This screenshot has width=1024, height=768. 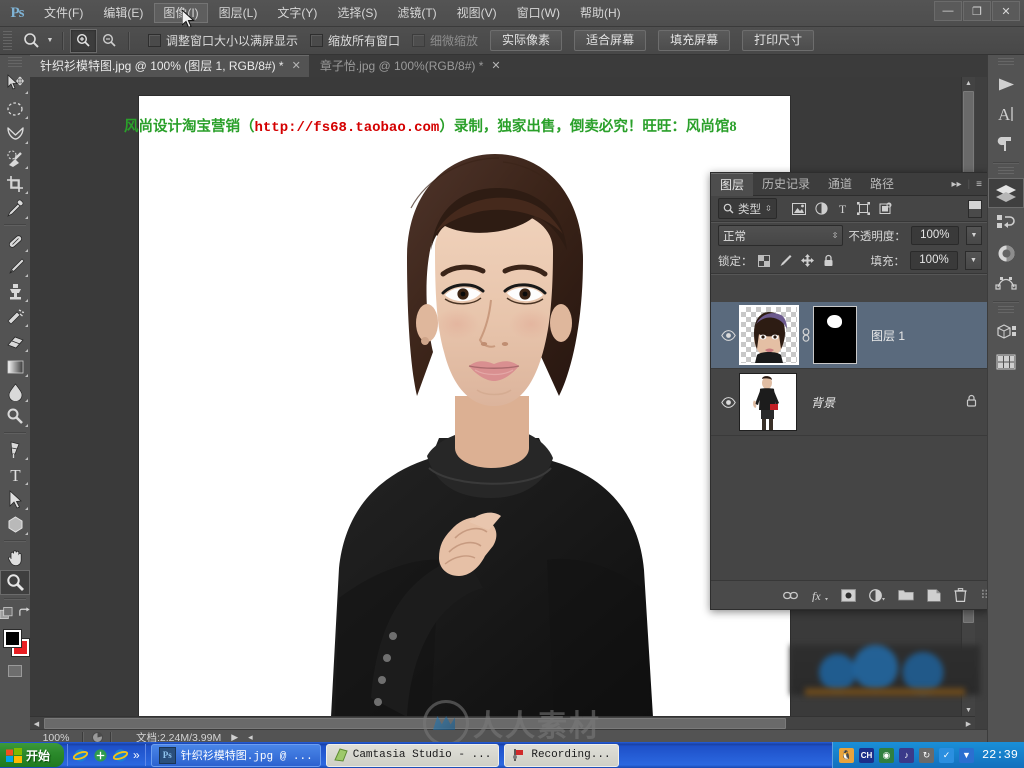 What do you see at coordinates (15, 449) in the screenshot?
I see `tool-pen-tool` at bounding box center [15, 449].